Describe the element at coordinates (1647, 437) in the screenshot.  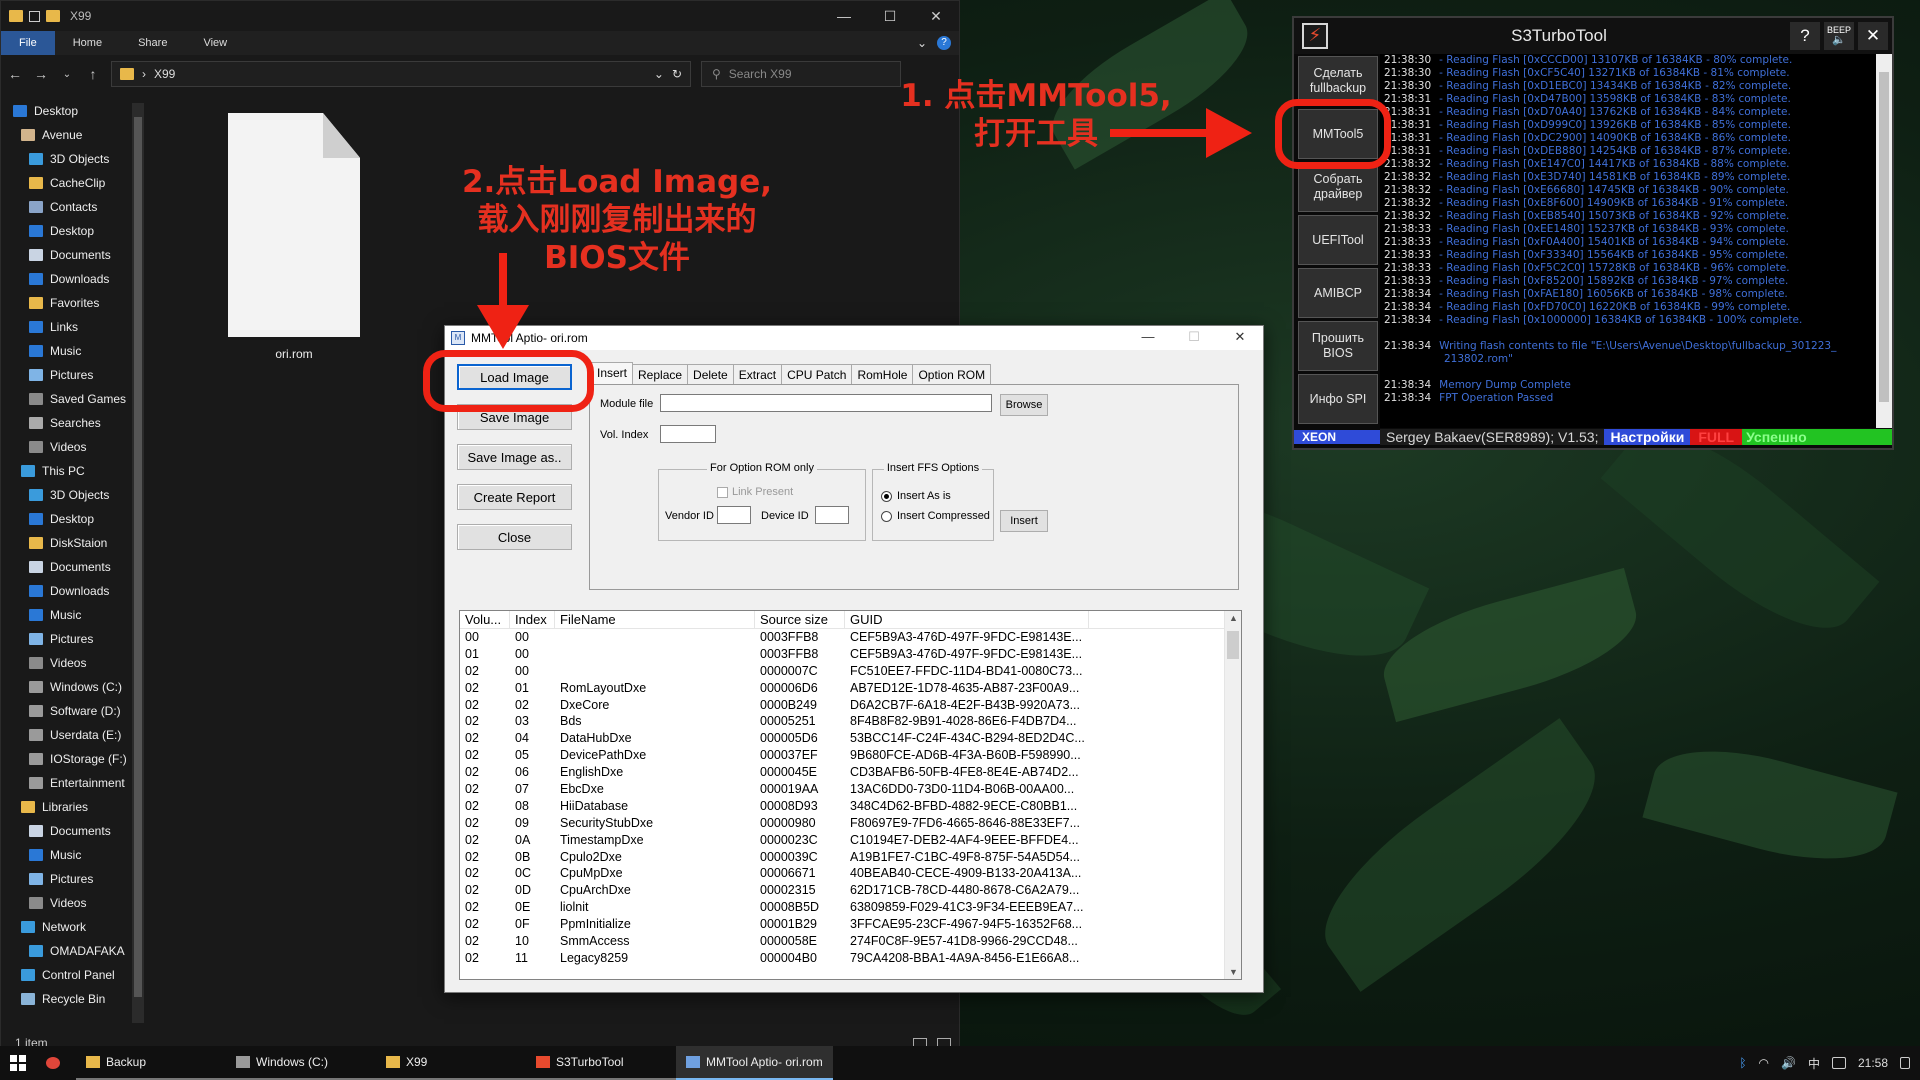
I see `settings-button: Настройки` at that location.